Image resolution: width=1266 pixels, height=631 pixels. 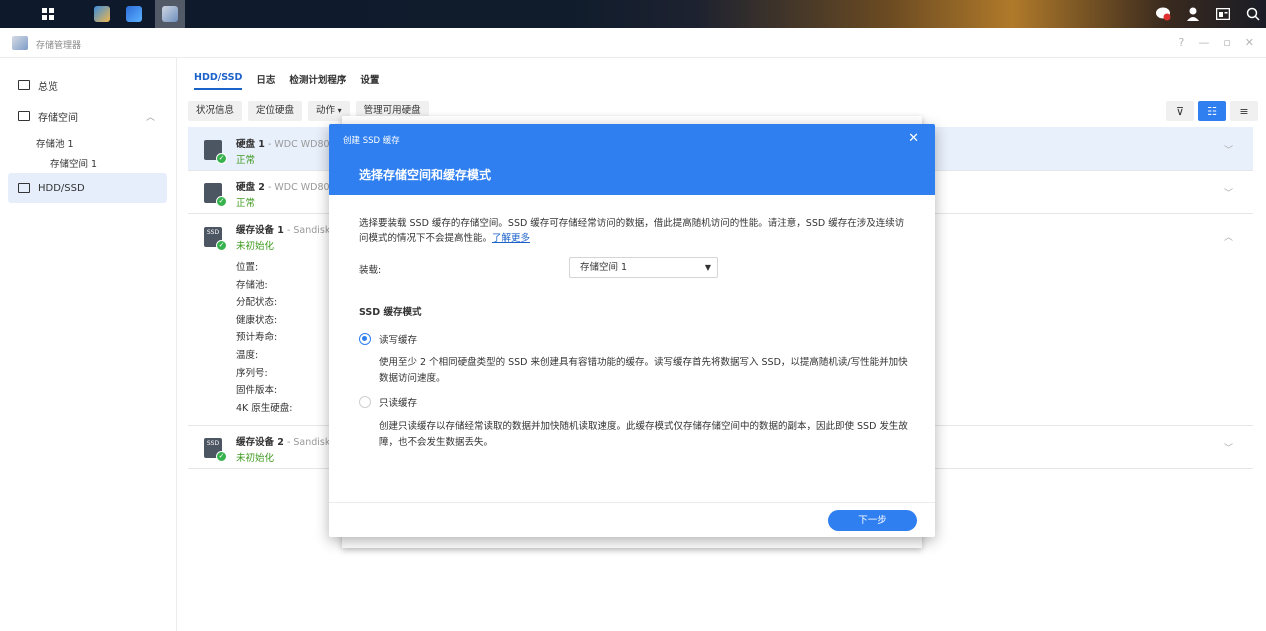 I want to click on detail-view-button: ☷, so click(x=1212, y=111).